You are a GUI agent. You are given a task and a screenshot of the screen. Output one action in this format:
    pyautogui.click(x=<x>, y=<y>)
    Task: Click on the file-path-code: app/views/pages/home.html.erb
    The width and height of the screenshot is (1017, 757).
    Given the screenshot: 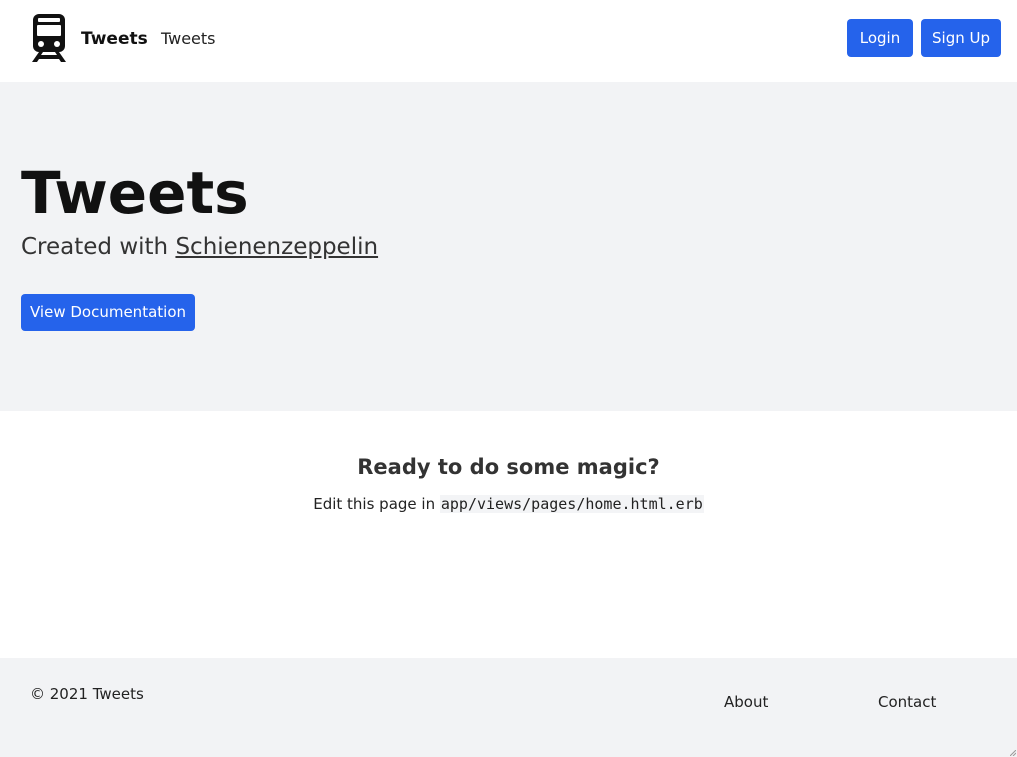 What is the action you would take?
    pyautogui.click(x=571, y=504)
    